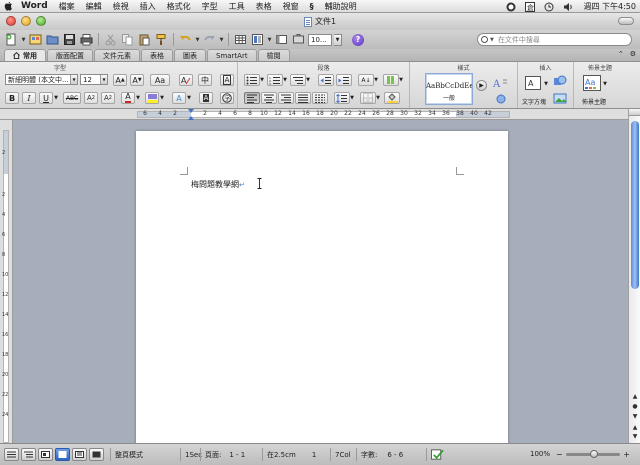 The image size is (640, 465). What do you see at coordinates (34, 6) in the screenshot?
I see `menu-app-word: Word` at bounding box center [34, 6].